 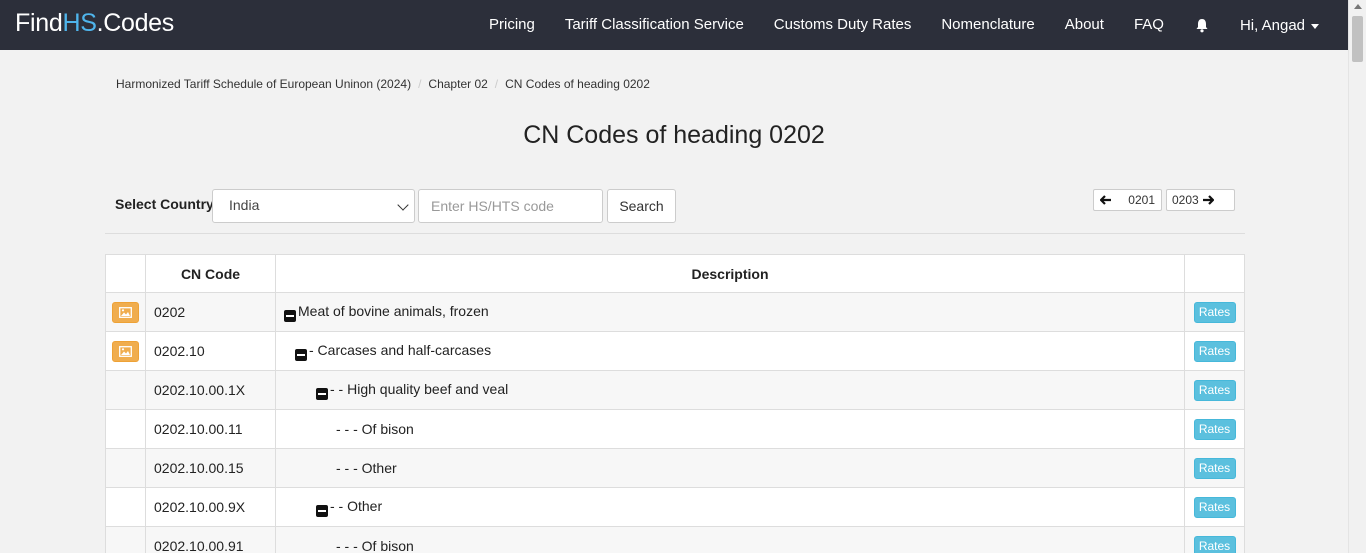 I want to click on prev-heading-label: 0201, so click(x=1141, y=200).